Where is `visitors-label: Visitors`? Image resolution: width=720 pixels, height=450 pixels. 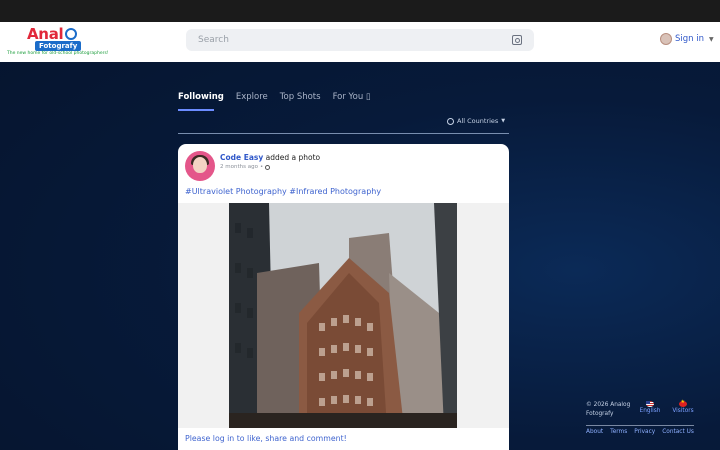
visitors-label: Visitors is located at coordinates (683, 411).